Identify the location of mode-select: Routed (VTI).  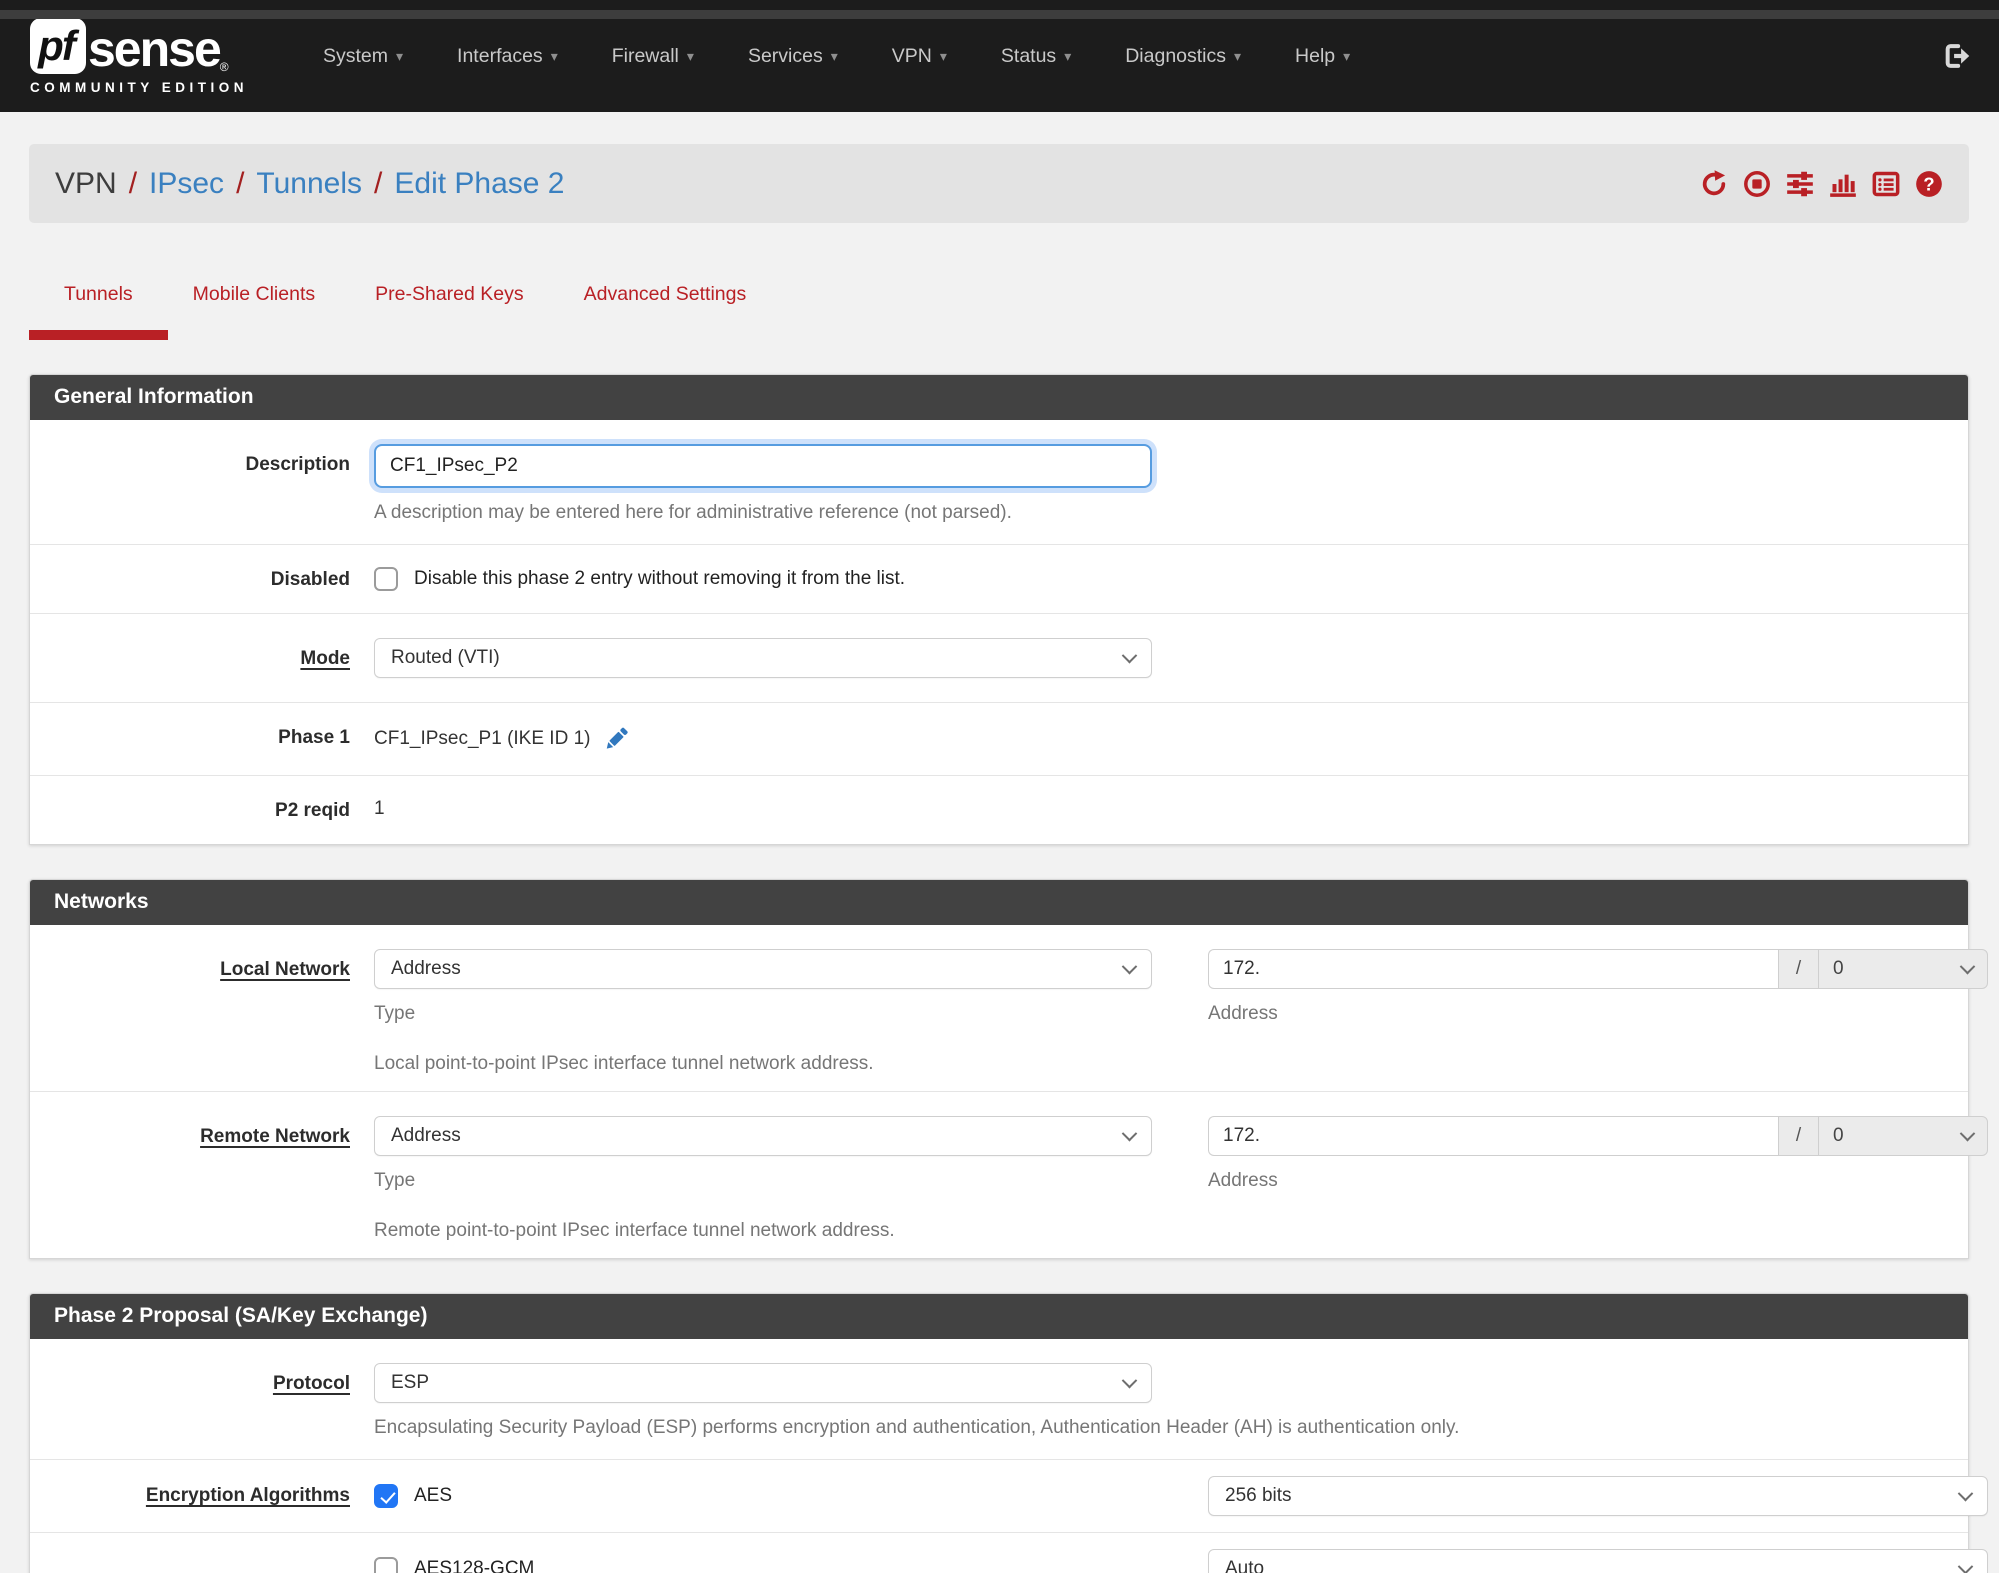
(763, 658).